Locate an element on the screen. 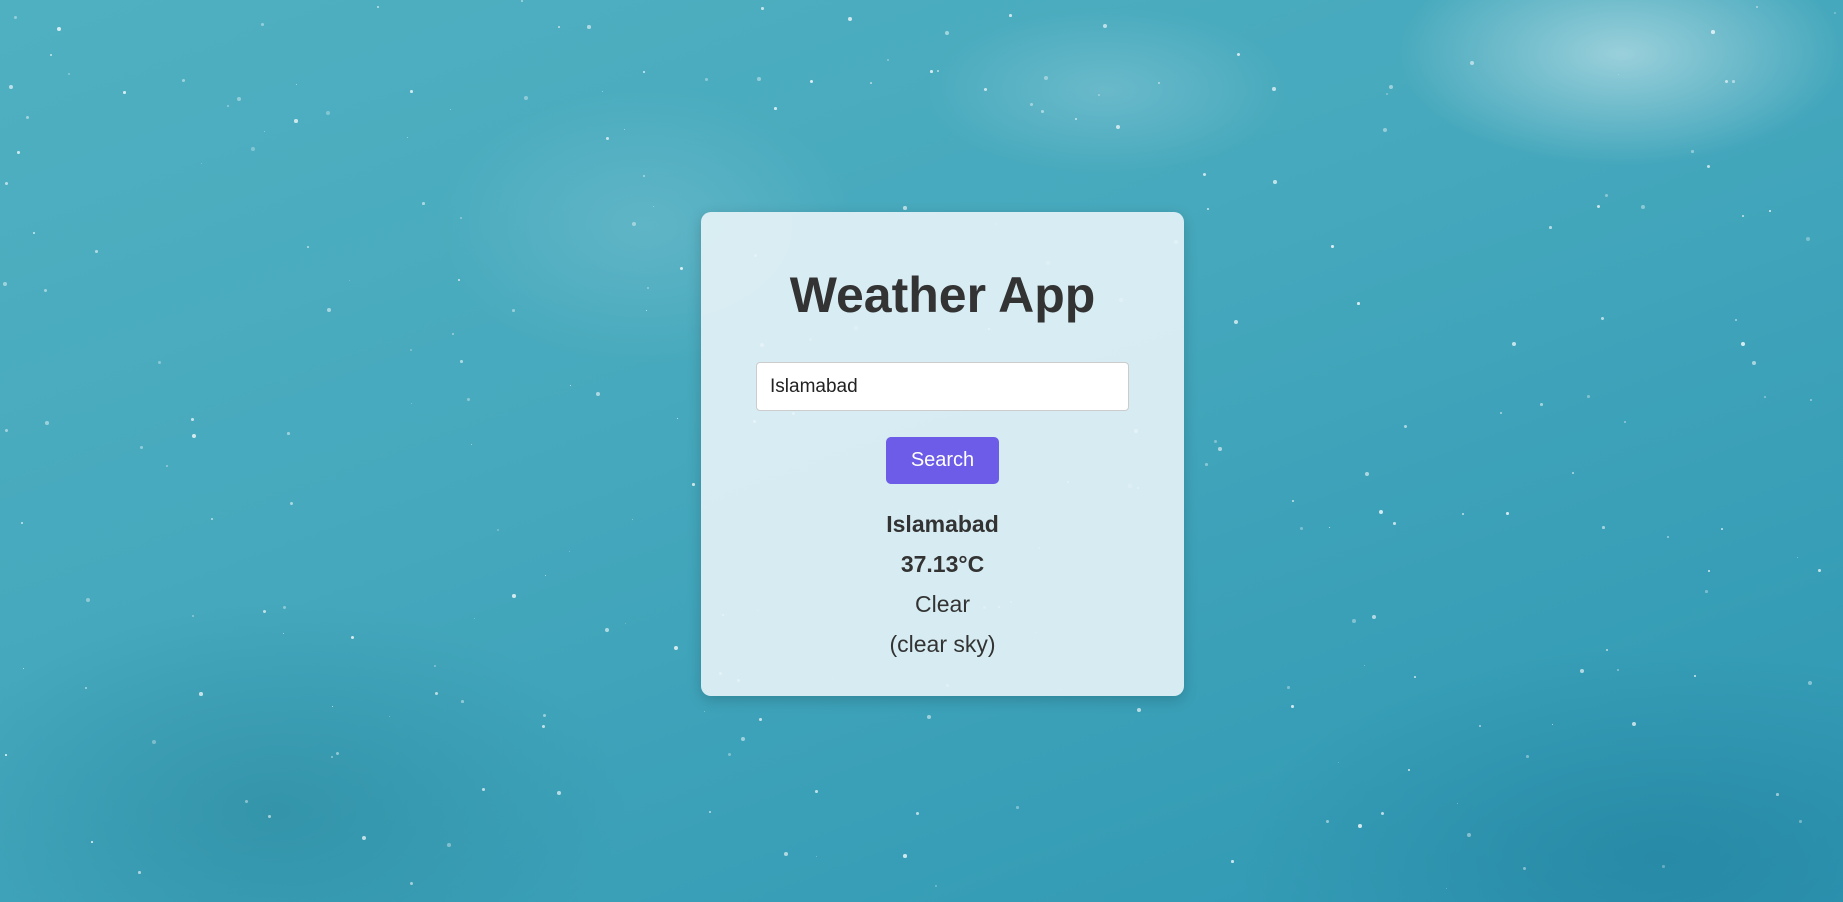 The image size is (1843, 902). search-button: Search is located at coordinates (942, 460).